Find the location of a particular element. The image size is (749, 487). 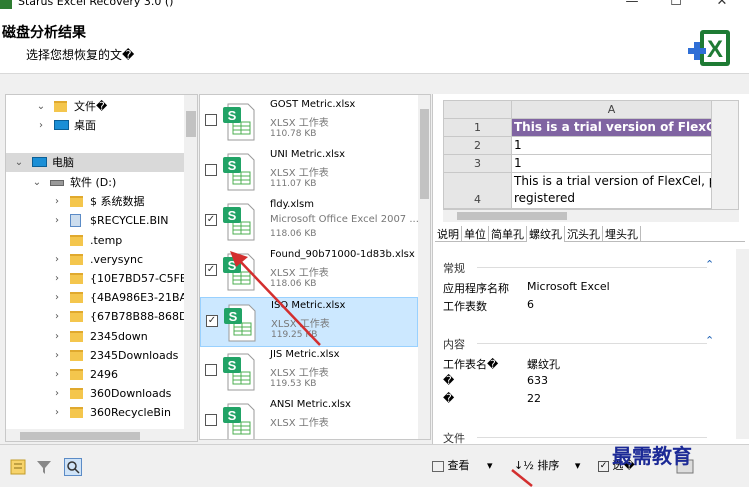

tree-horizontal-scrollbar is located at coordinates (101, 435).